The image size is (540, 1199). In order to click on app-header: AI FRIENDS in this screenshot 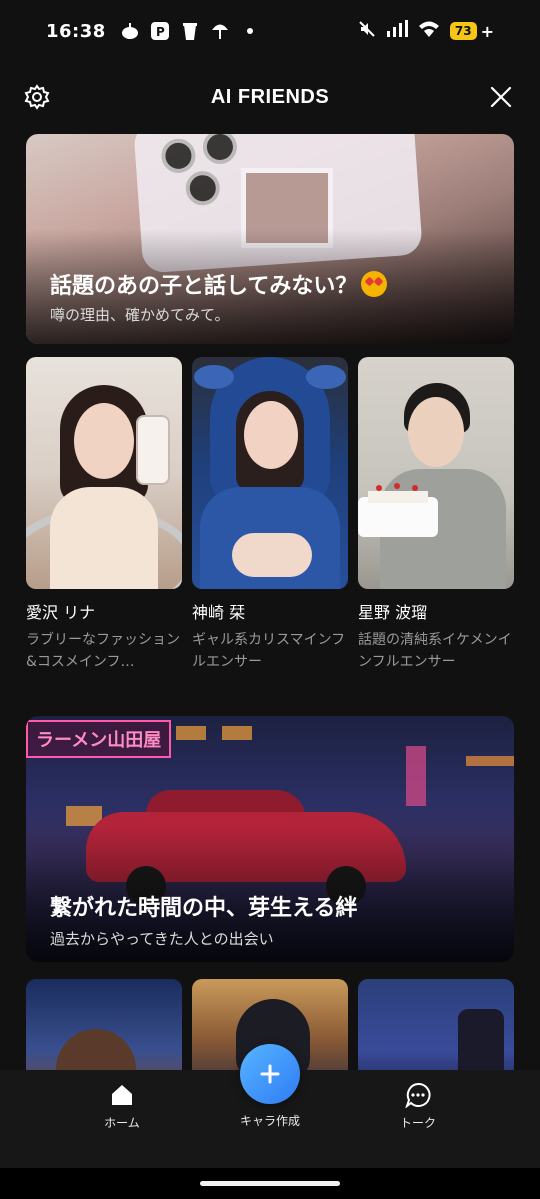, I will do `click(270, 97)`.